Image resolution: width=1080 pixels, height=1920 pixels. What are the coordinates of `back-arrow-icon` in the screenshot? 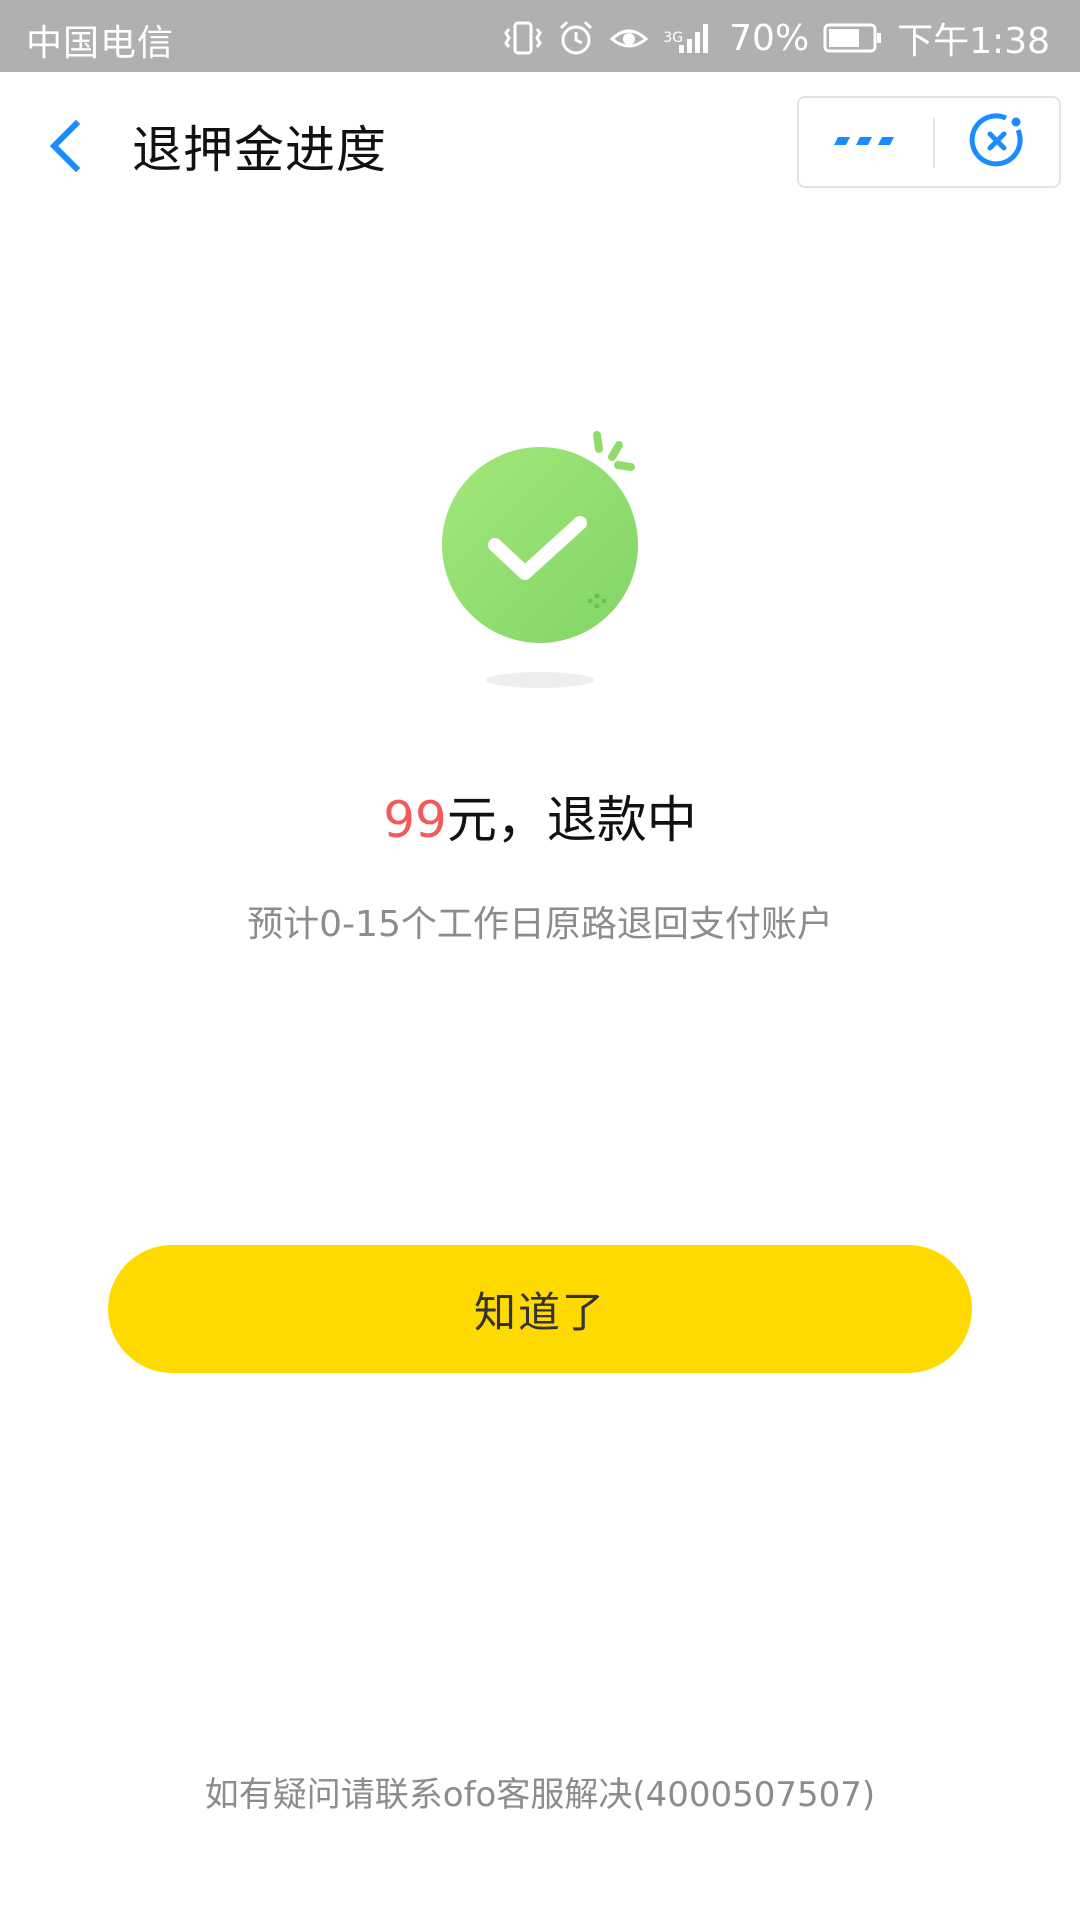 It's located at (66, 149).